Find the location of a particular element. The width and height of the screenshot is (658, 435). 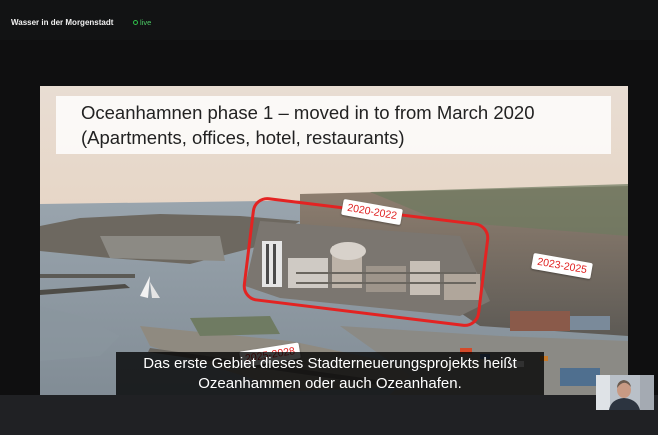

participant-video-thumbnail is located at coordinates (625, 392).